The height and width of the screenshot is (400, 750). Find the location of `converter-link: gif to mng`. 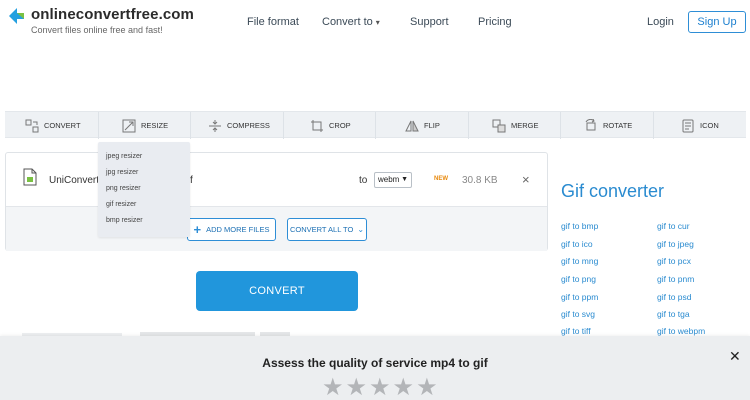

converter-link: gif to mng is located at coordinates (579, 261).